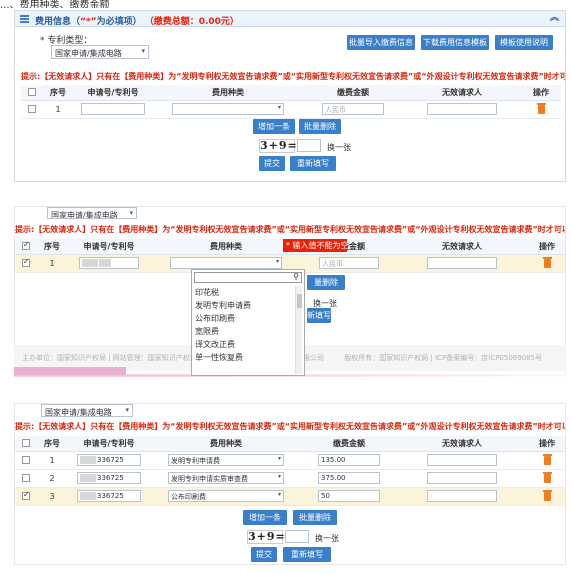  Describe the element at coordinates (226, 496) in the screenshot. I see `fee-type-select: 公布印刷费 ▾` at that location.